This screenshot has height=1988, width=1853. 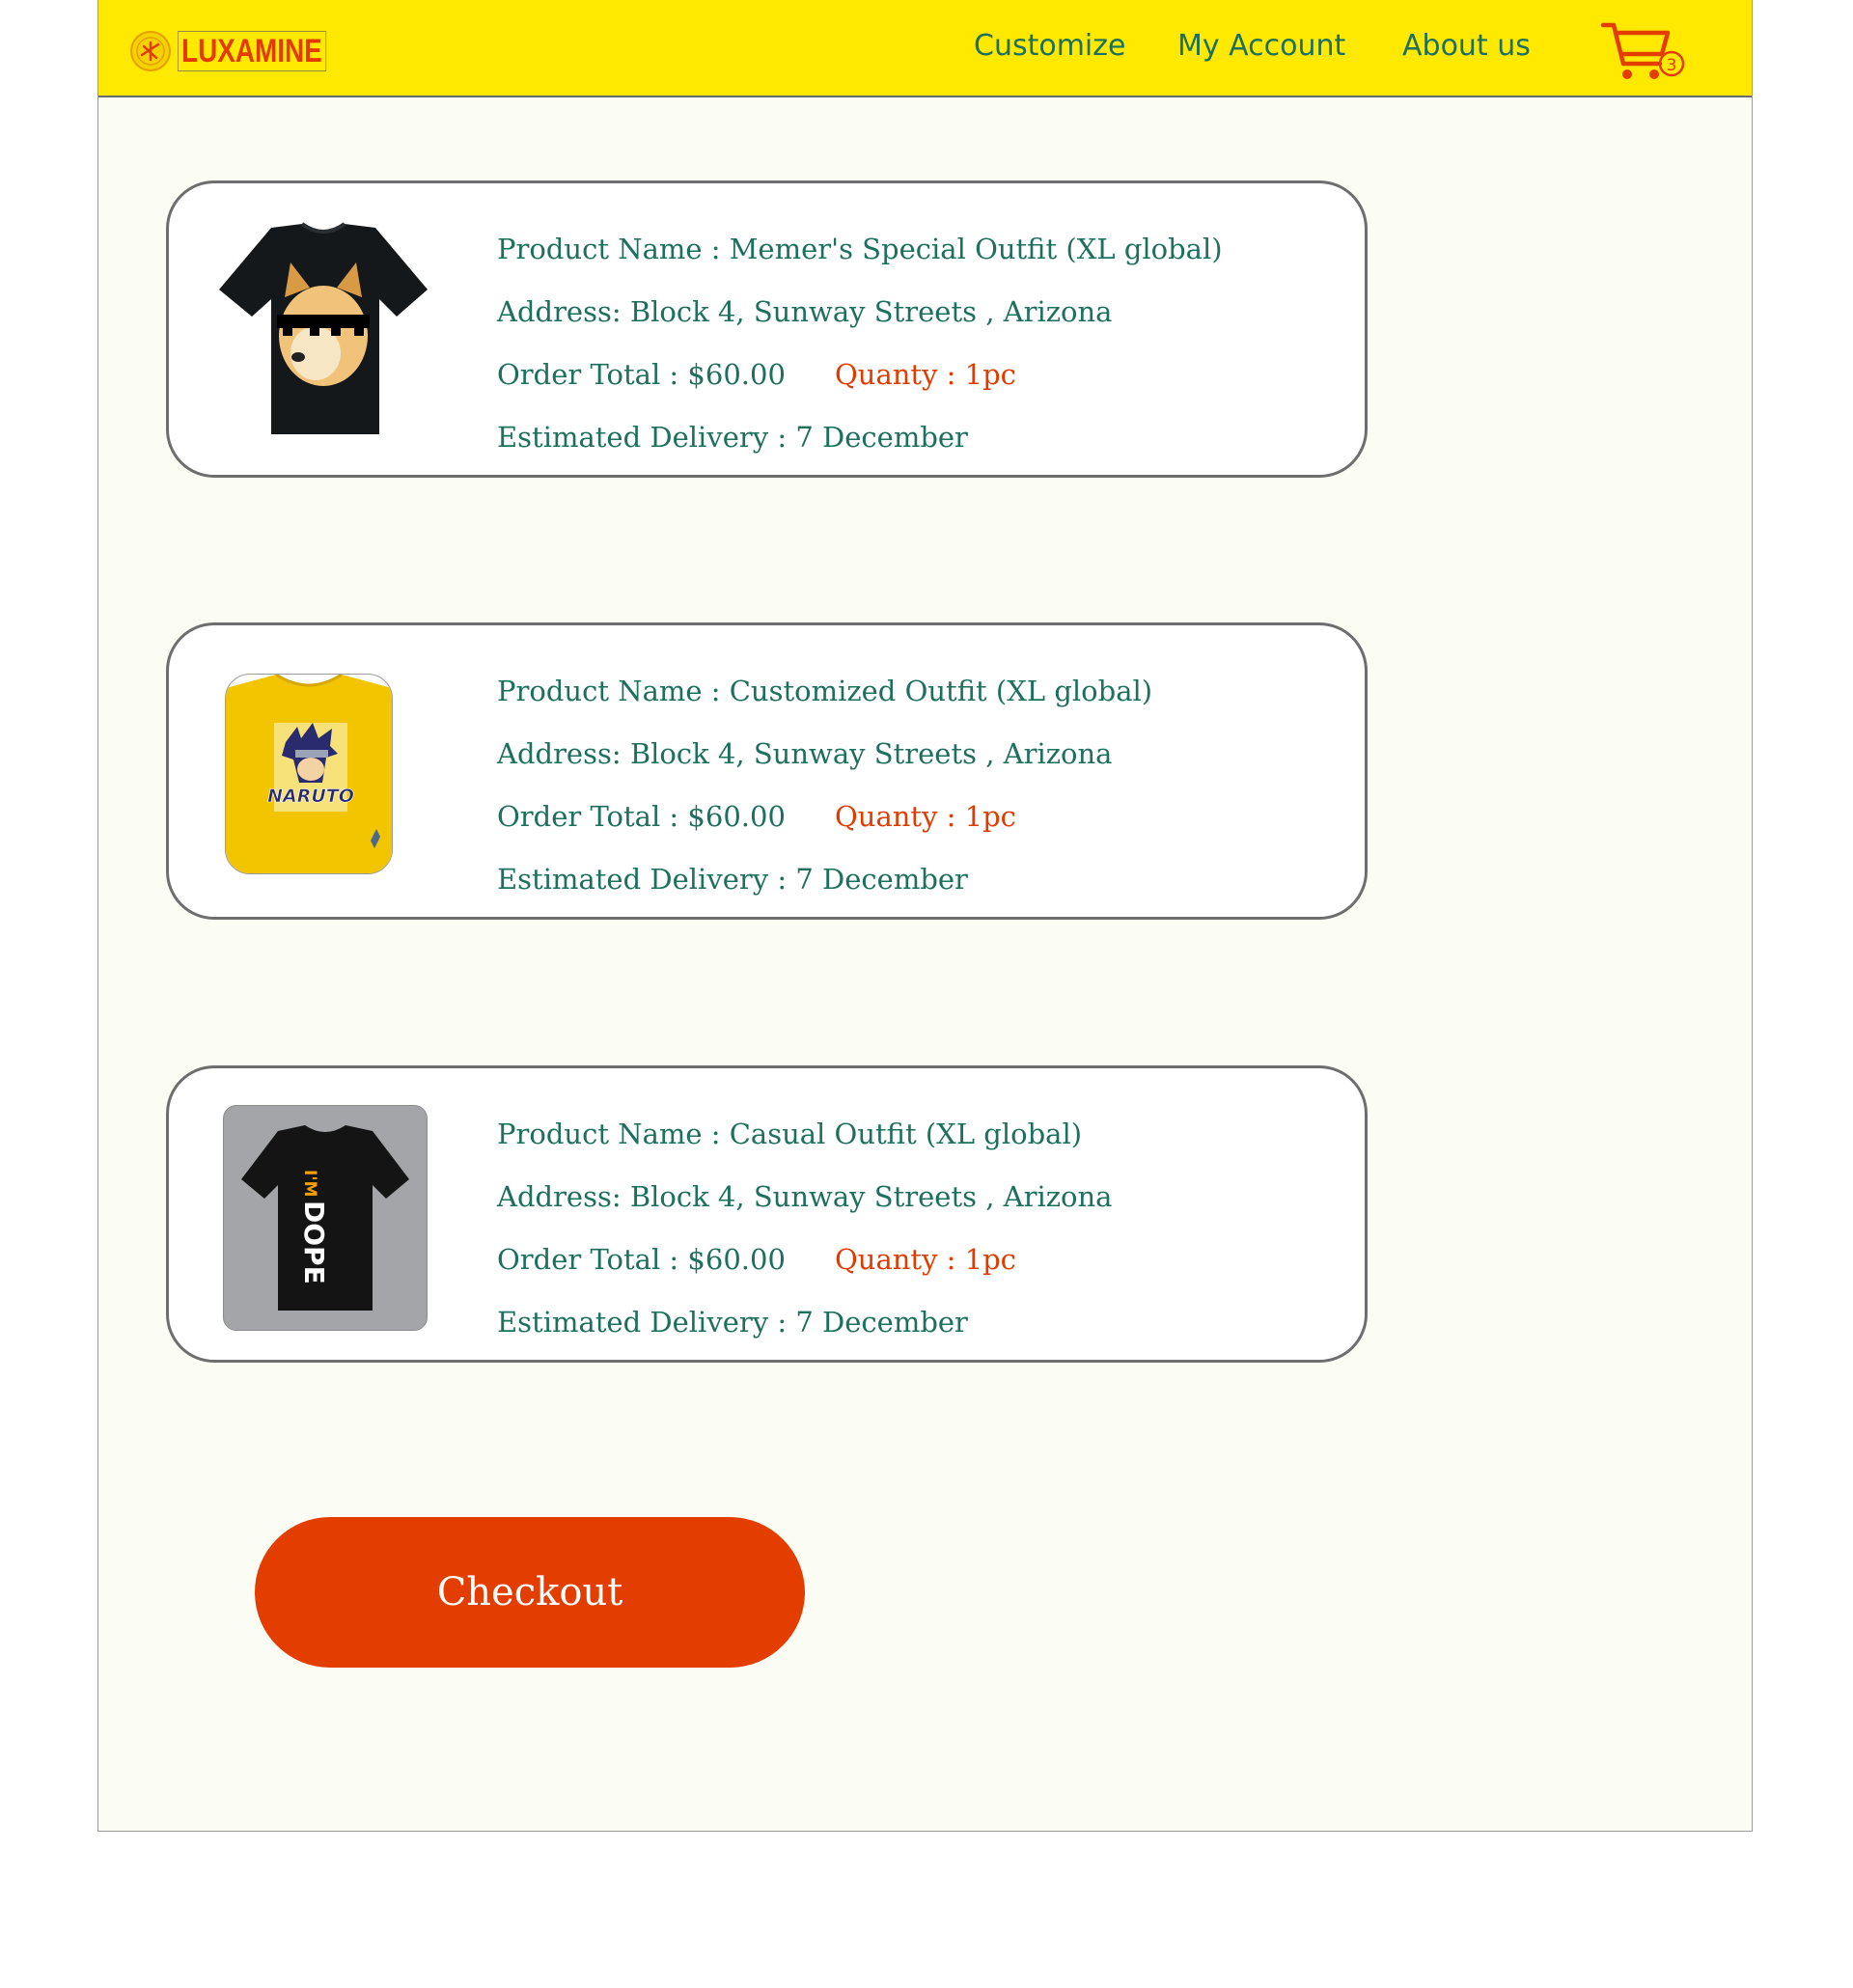 I want to click on cart-count: 3, so click(x=1672, y=65).